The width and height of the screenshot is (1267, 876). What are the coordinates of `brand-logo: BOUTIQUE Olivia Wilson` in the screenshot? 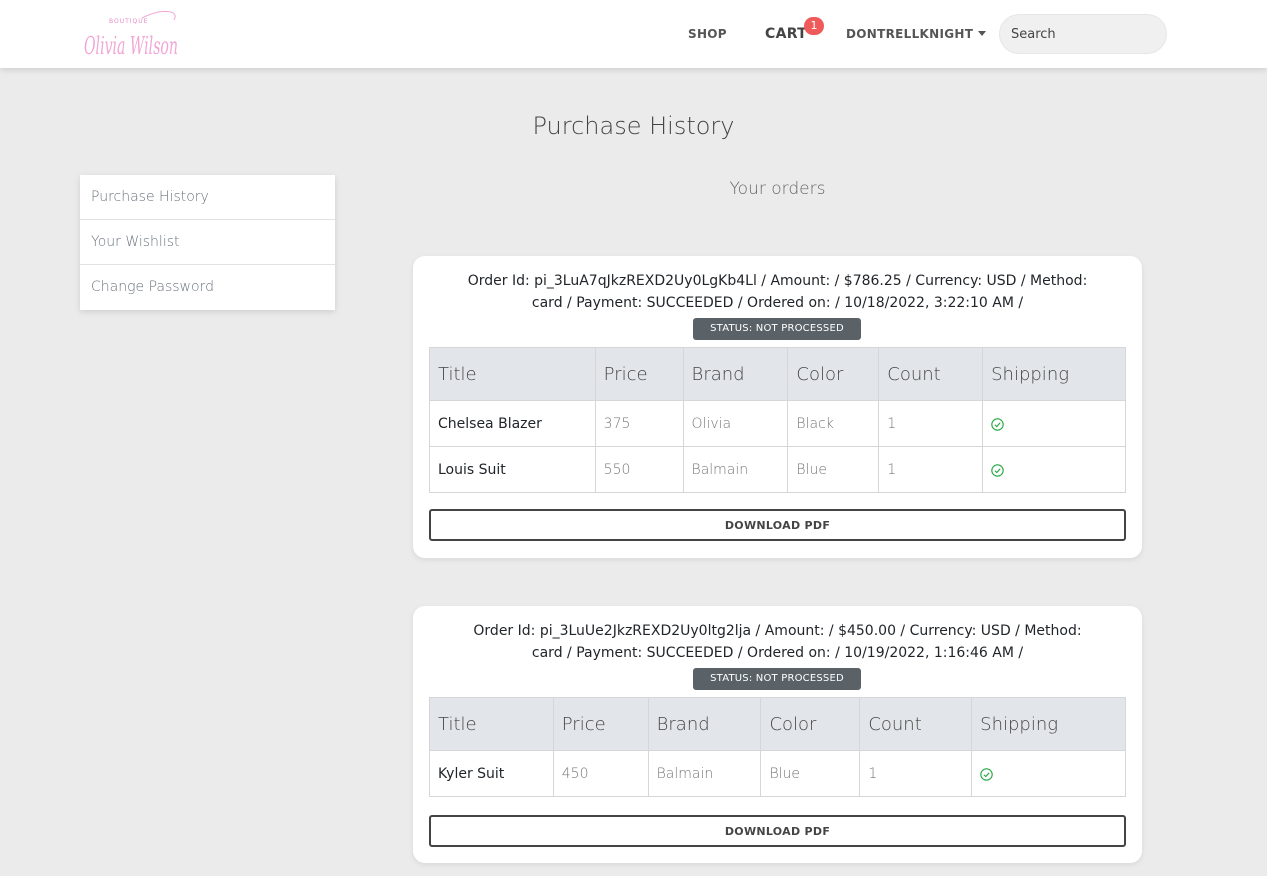 It's located at (132, 35).